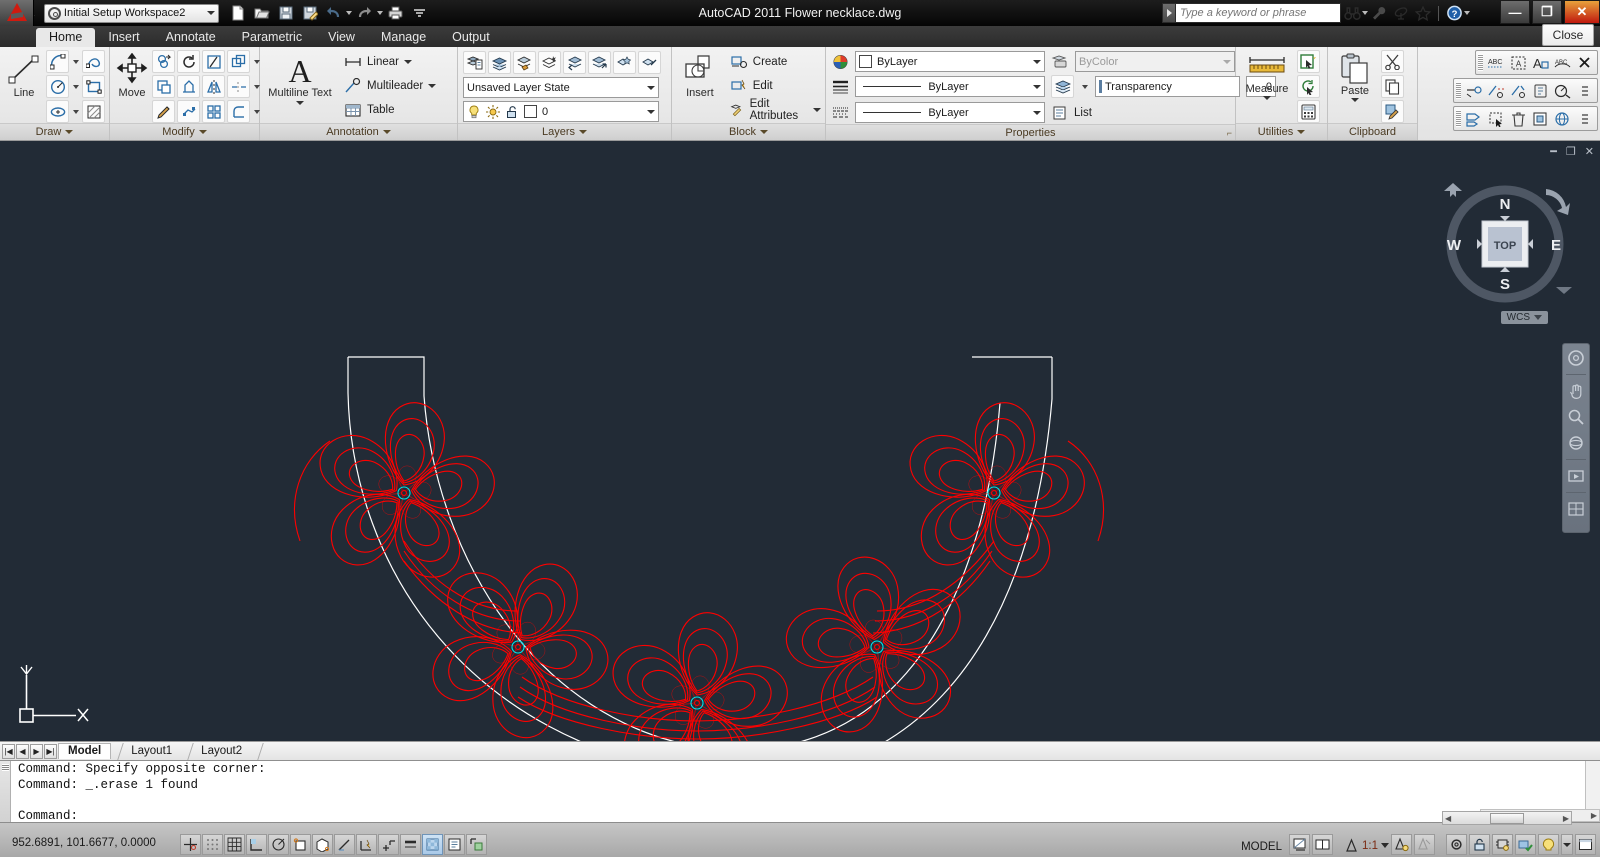 This screenshot has height=857, width=1600. What do you see at coordinates (1540, 62) in the screenshot?
I see `annotative-text-icon: A` at bounding box center [1540, 62].